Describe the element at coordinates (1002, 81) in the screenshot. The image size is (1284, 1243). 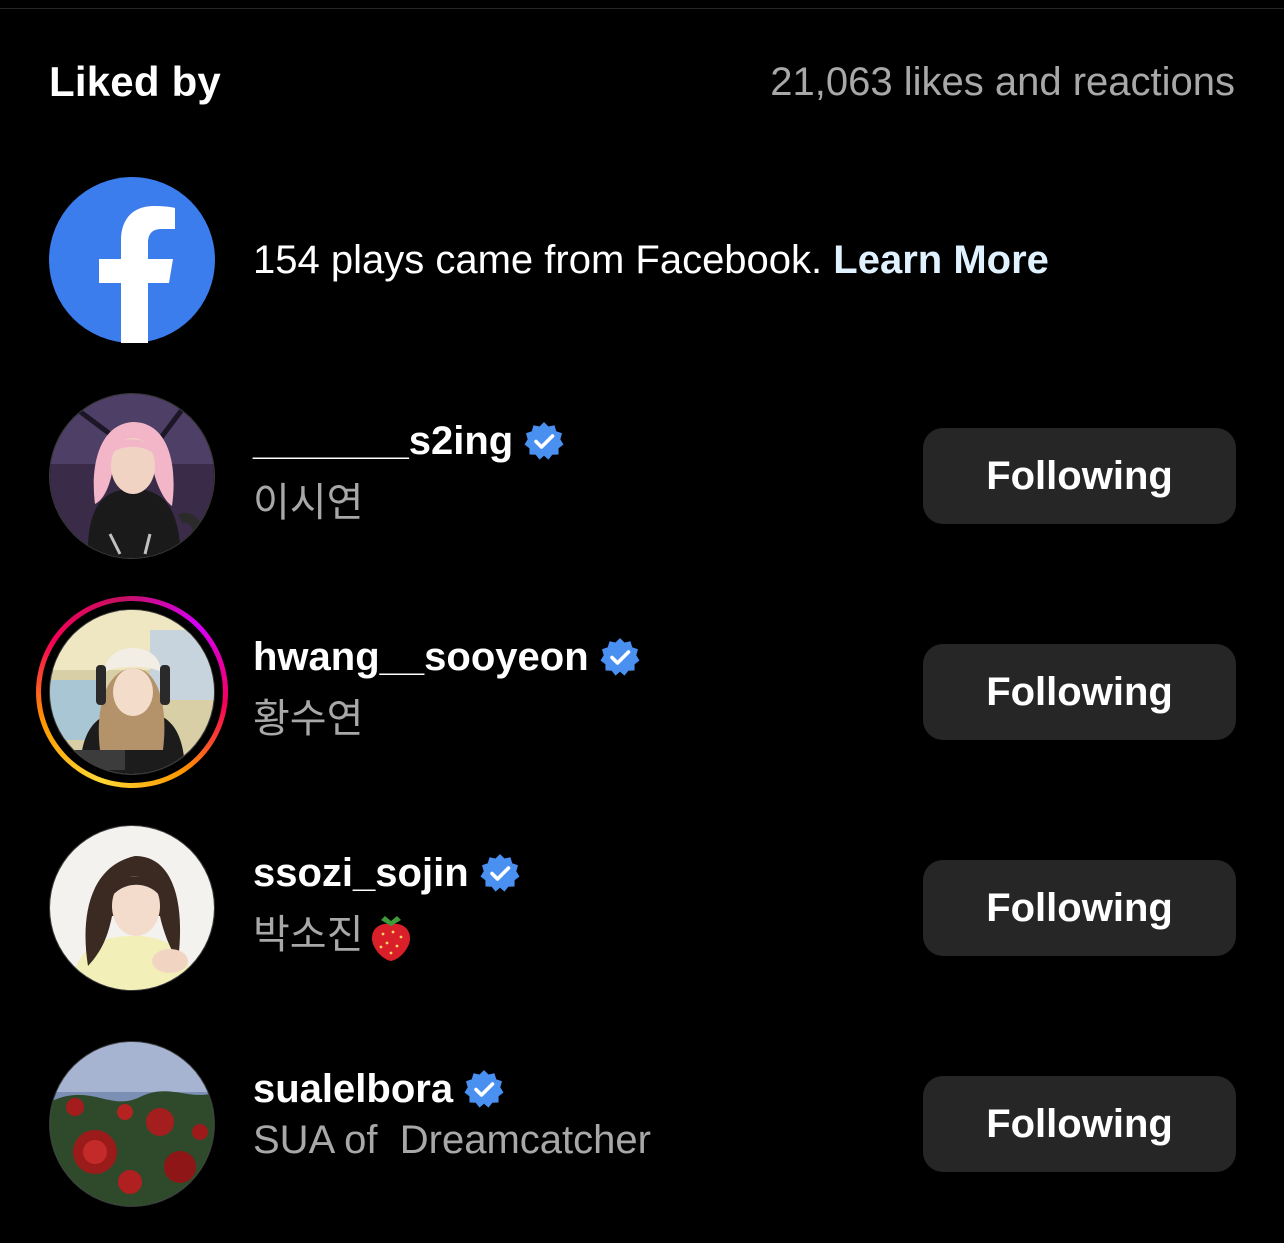
I see `likes-count: 21,063 likes and reactions` at that location.